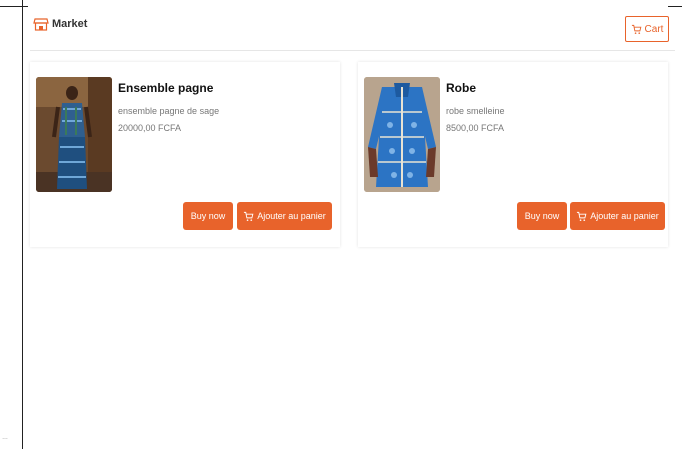 The height and width of the screenshot is (449, 682). I want to click on brand: Market, so click(60, 24).